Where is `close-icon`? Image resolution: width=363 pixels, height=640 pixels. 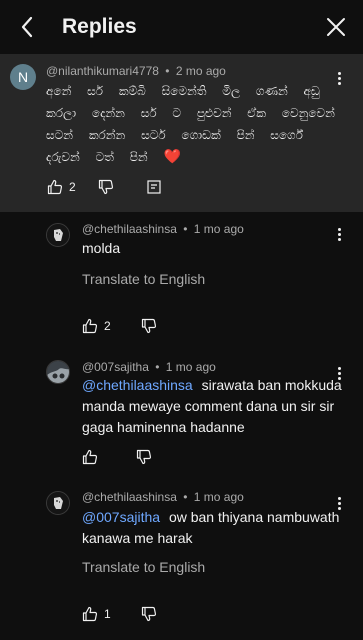 close-icon is located at coordinates (336, 27).